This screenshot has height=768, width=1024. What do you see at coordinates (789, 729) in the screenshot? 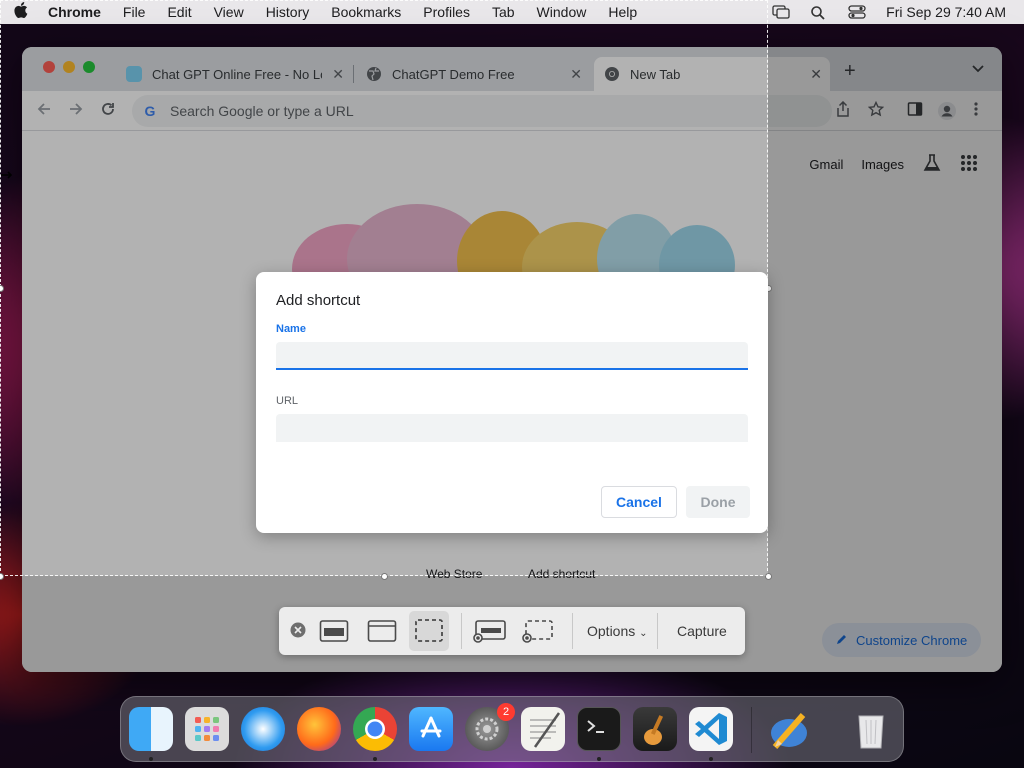
I see `pencil-app-icon` at bounding box center [789, 729].